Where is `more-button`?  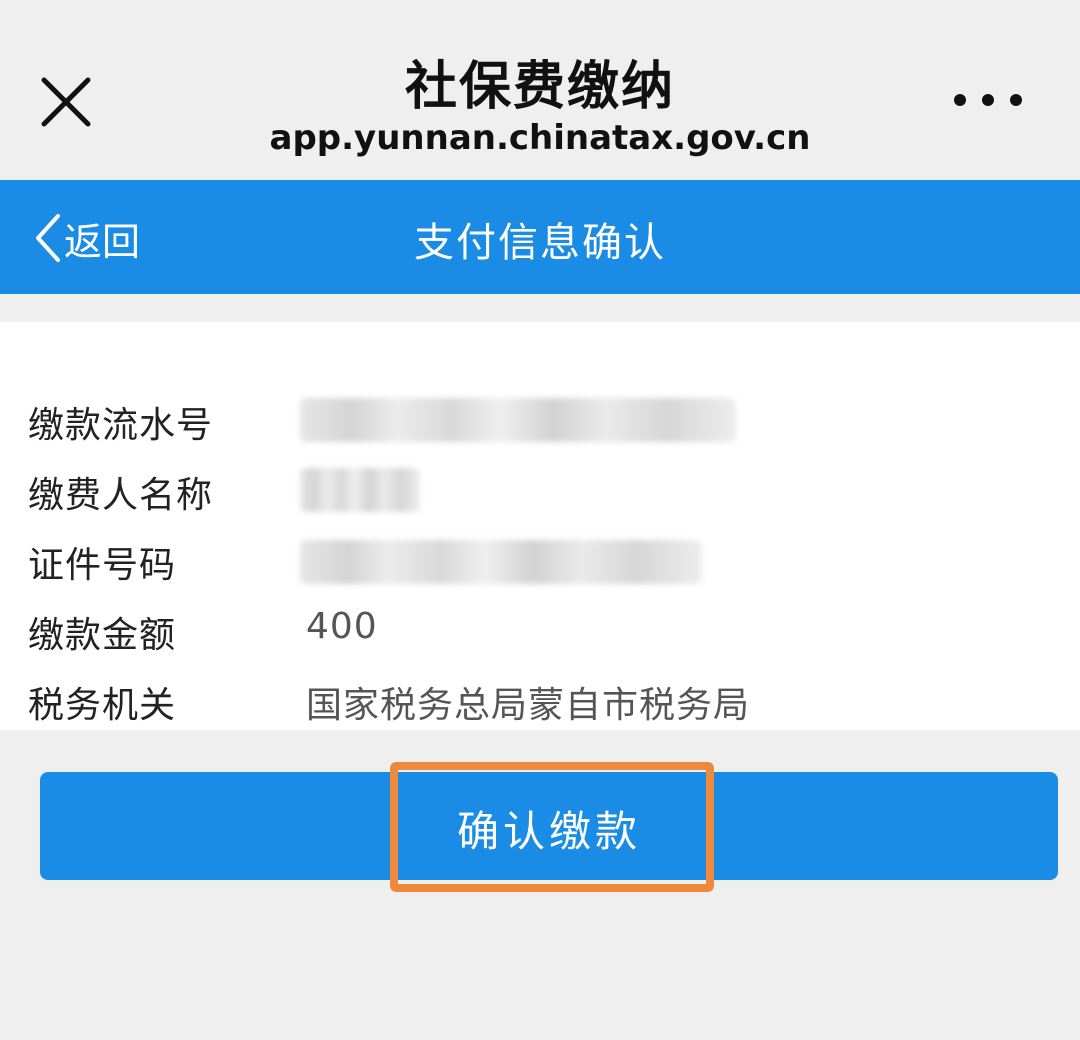 more-button is located at coordinates (988, 100).